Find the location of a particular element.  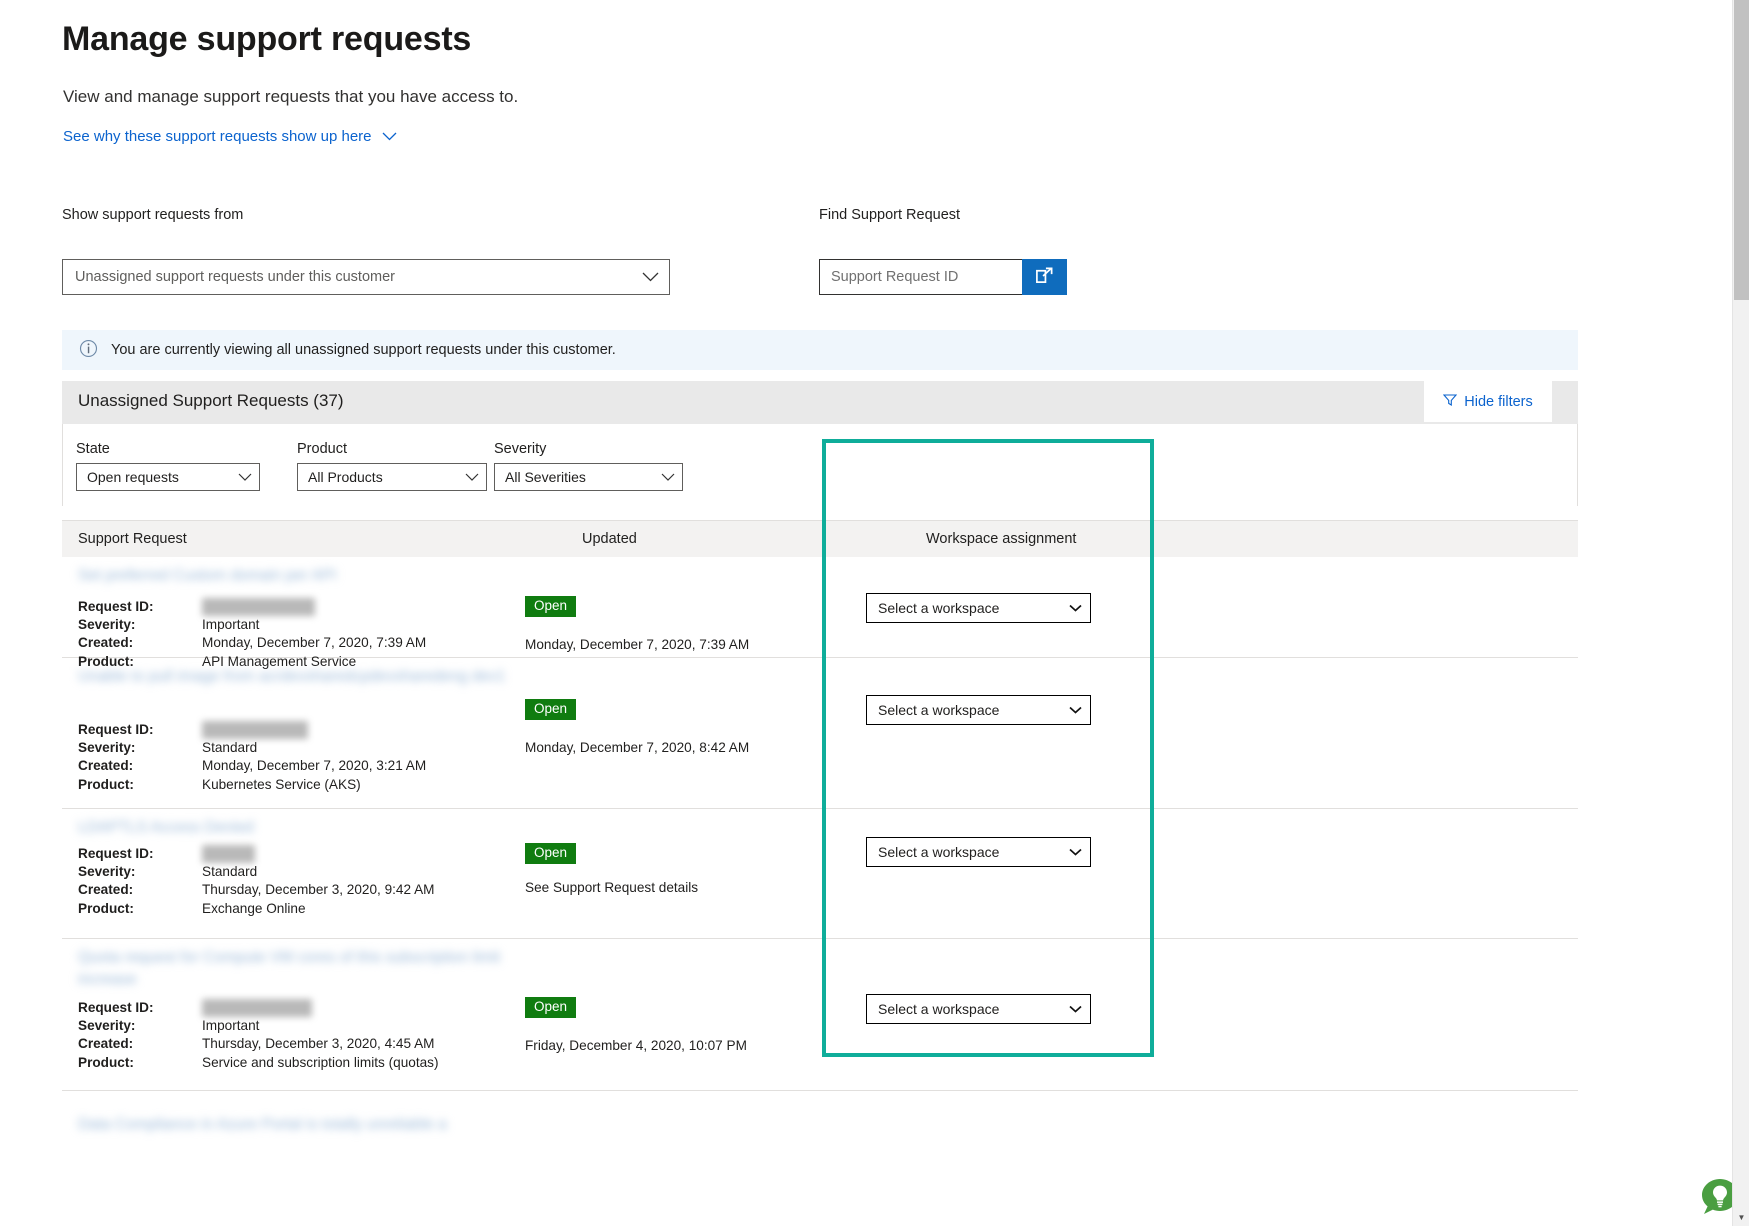

find-request-label: Find Support Request is located at coordinates (890, 215).